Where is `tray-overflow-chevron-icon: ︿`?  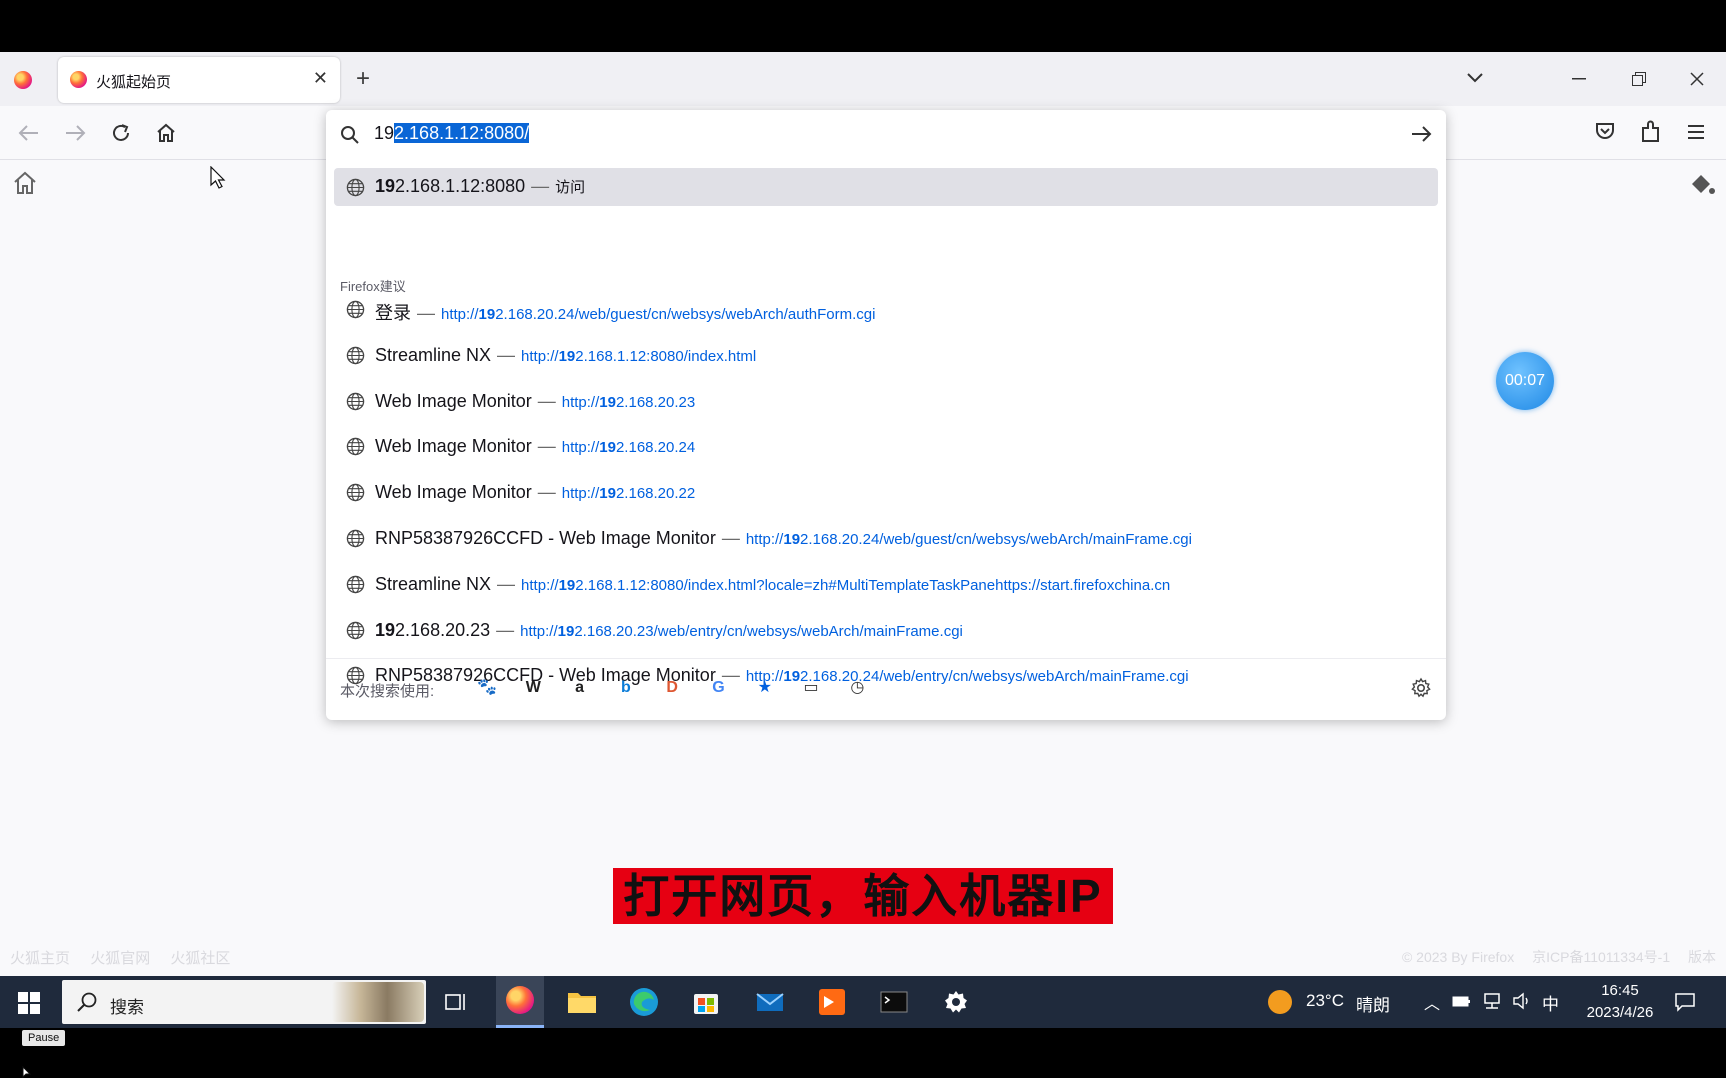 tray-overflow-chevron-icon: ︿ is located at coordinates (1432, 1002).